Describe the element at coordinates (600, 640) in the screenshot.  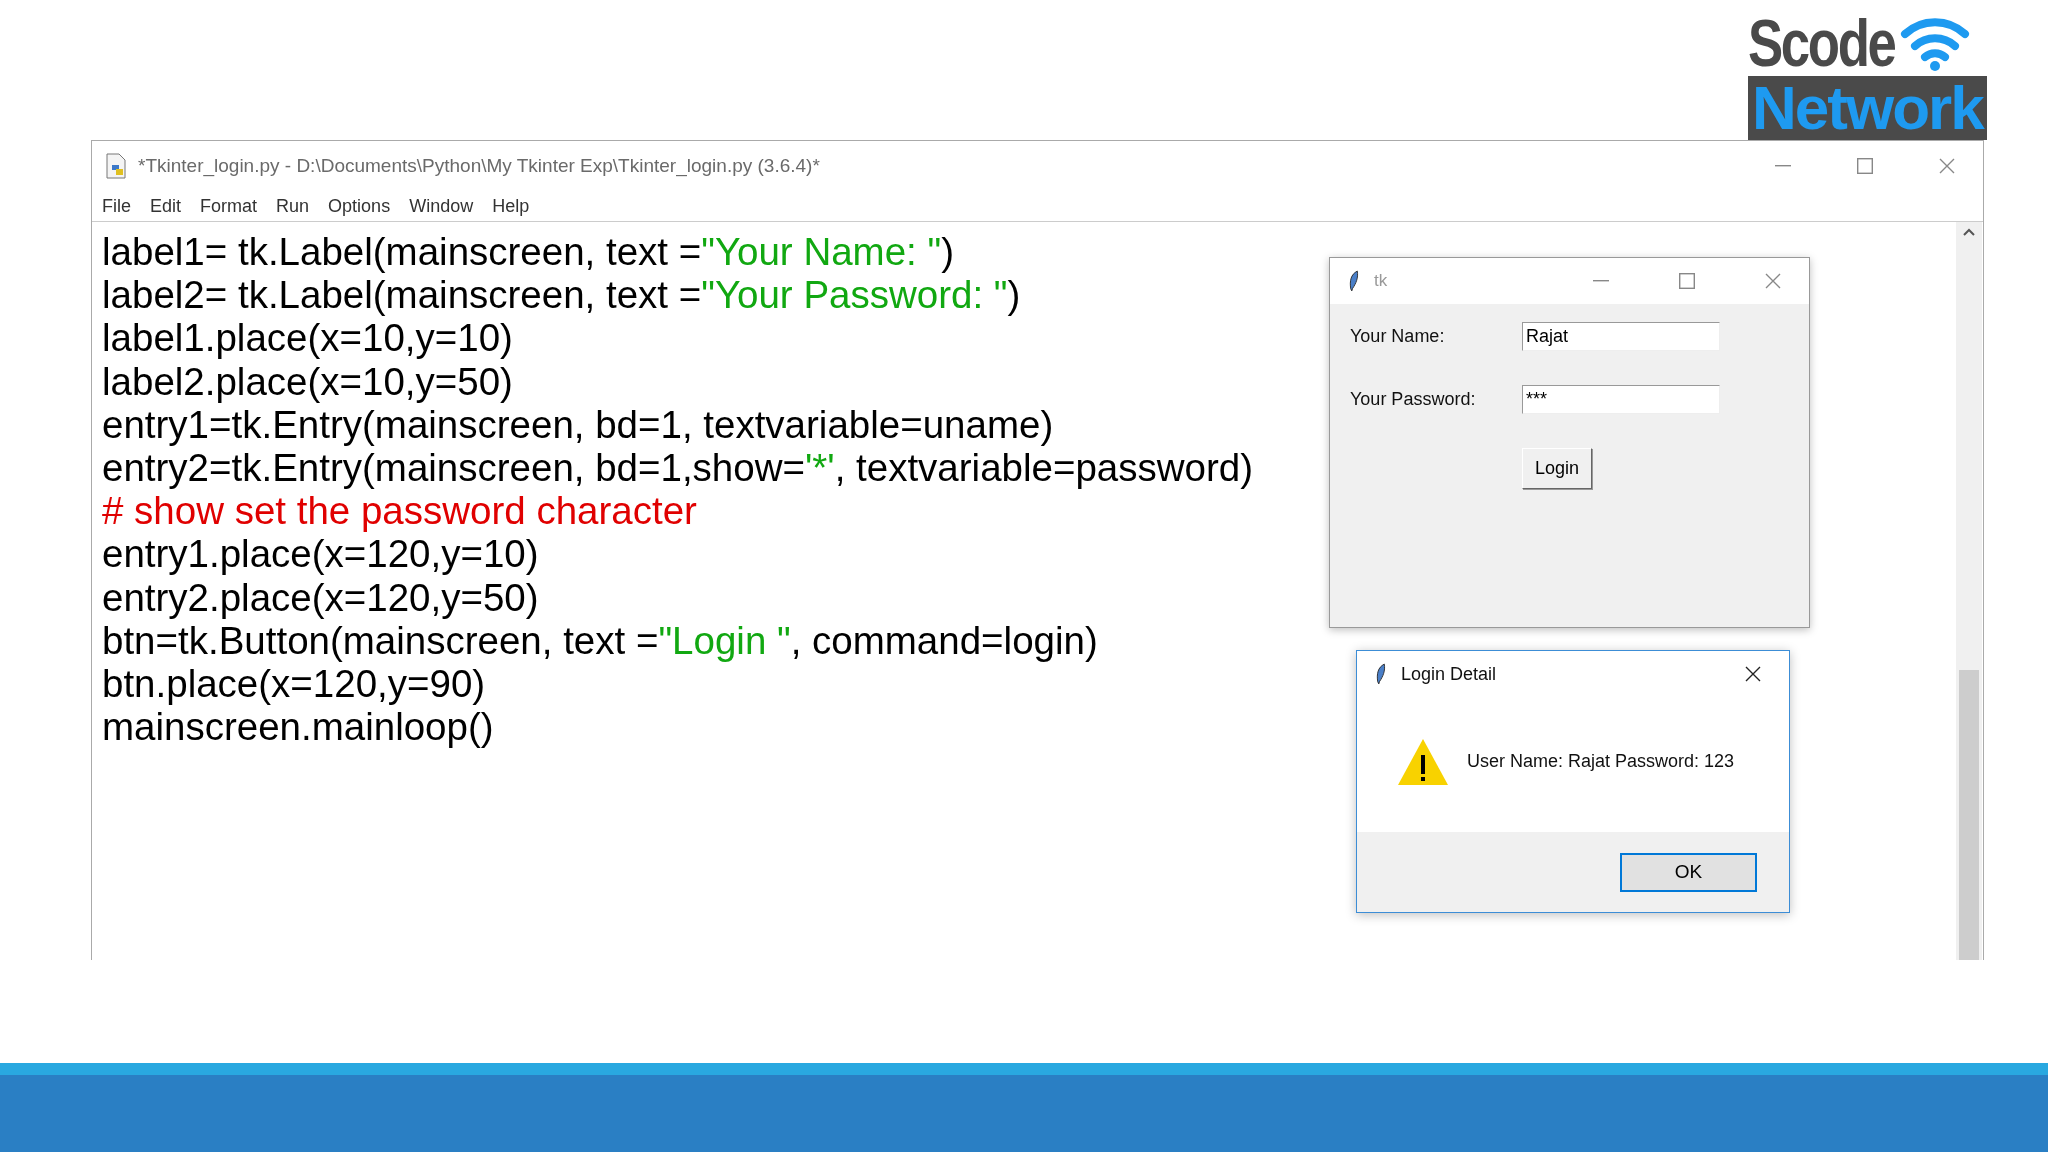
I see `code-line: btn=tk.Button(mainscreen, text ="Login ", command=login)` at that location.